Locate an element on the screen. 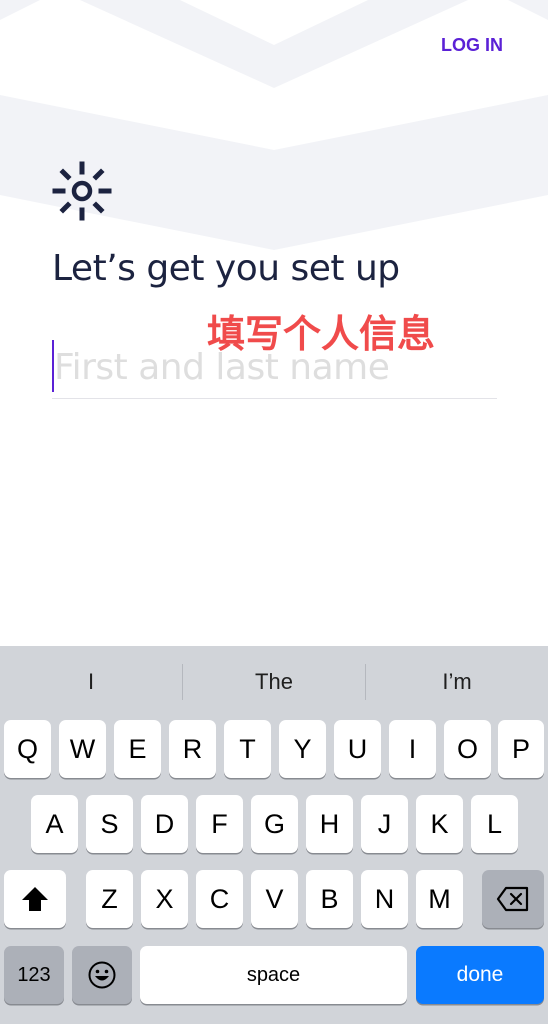  done-key: done is located at coordinates (480, 975).